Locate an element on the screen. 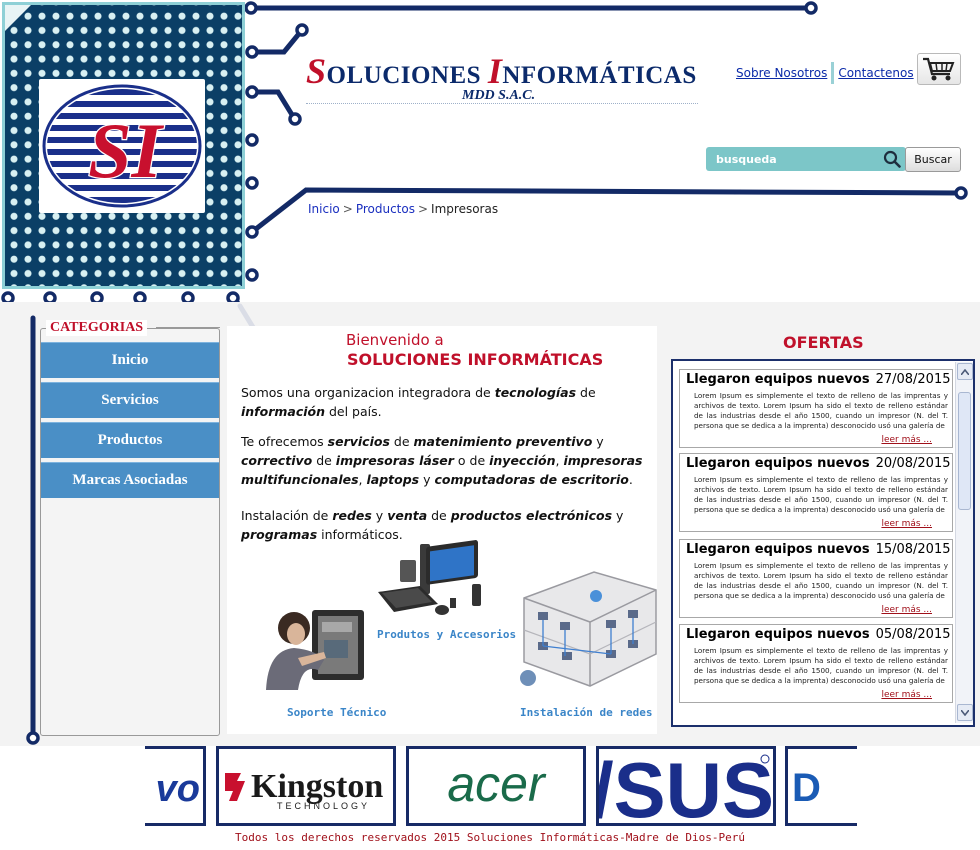 The width and height of the screenshot is (980, 850). nav-separator is located at coordinates (833, 73).